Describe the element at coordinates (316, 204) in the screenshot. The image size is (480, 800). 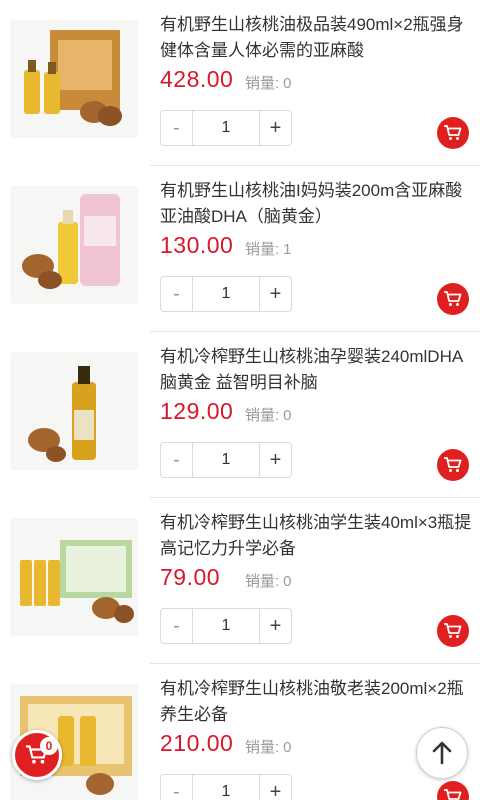
I see `product-title: 有机野生山核桃油I妈妈装200m含亚麻酸亚油酸DHA（脑黄金）` at that location.